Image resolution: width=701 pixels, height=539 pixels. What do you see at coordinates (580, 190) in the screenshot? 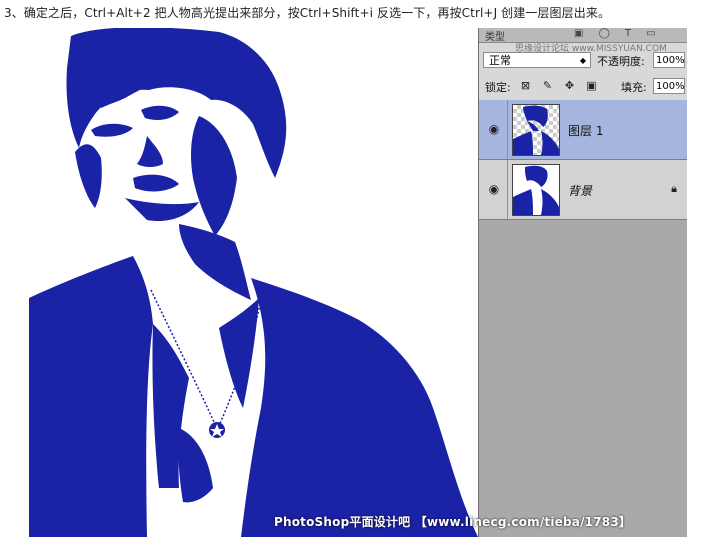
I see `background-layer-name: 背景` at bounding box center [580, 190].